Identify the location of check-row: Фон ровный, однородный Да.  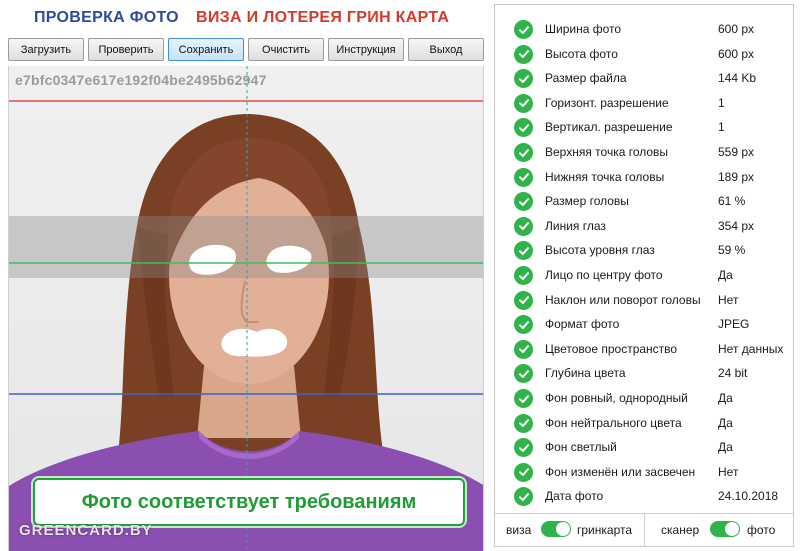
(644, 398).